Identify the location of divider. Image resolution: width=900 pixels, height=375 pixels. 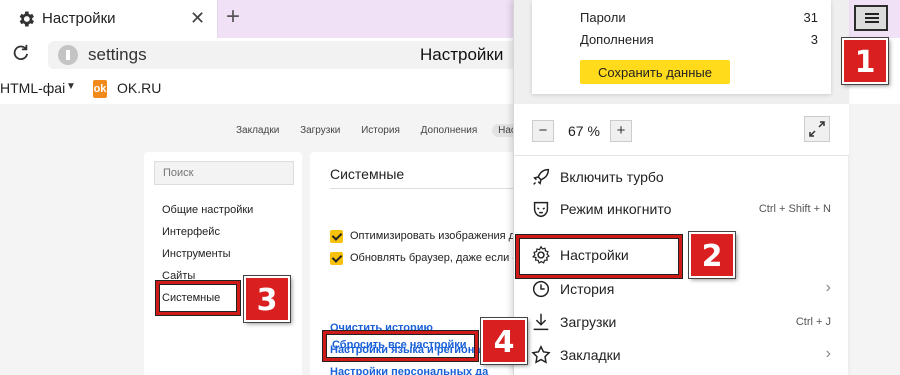
(422, 188).